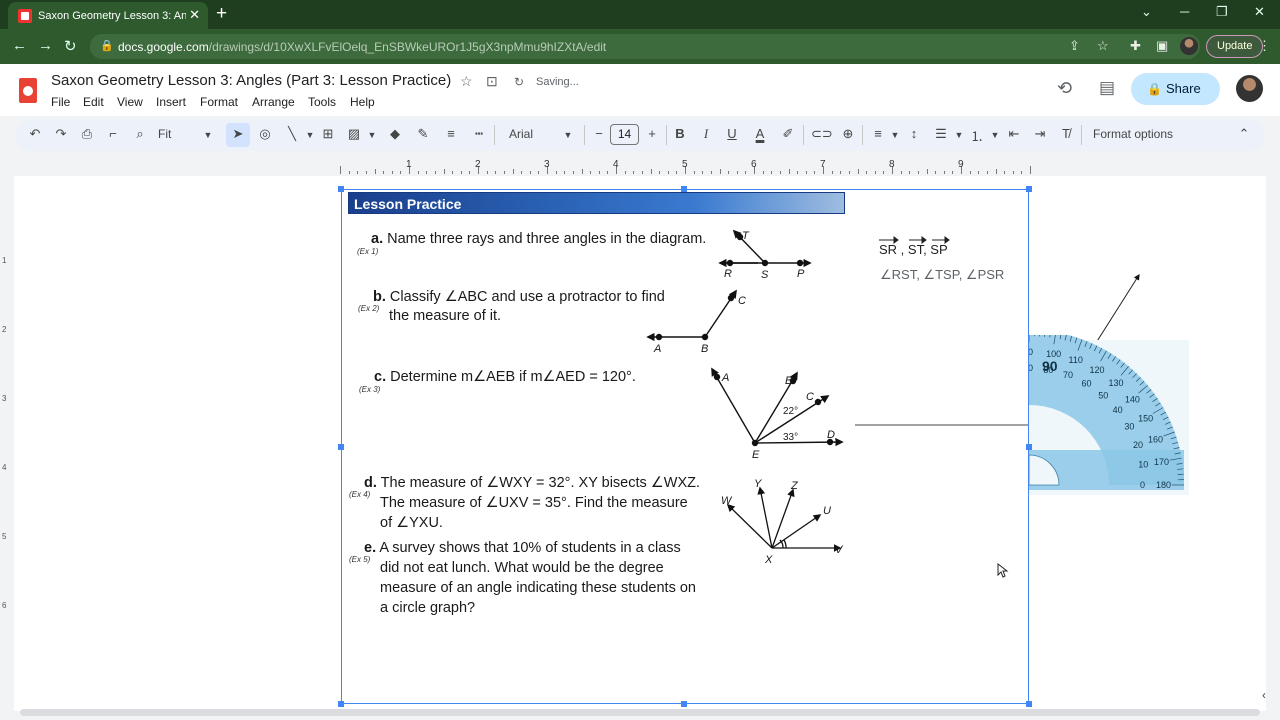 The image size is (1280, 720). What do you see at coordinates (1029, 704) in the screenshot?
I see `resize-handle-br` at bounding box center [1029, 704].